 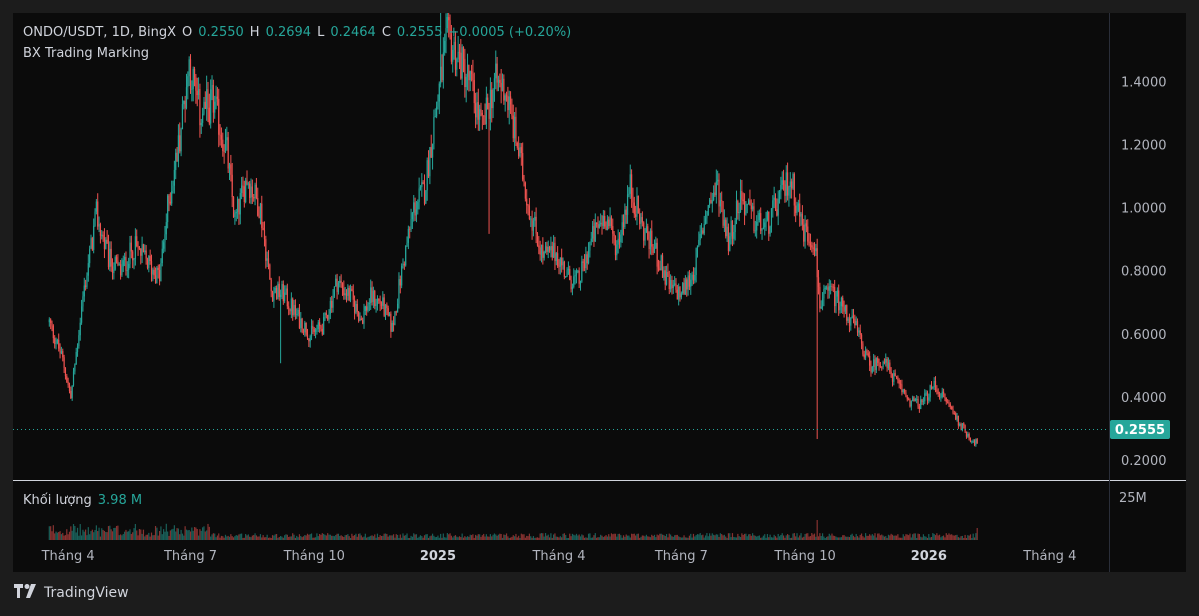 I want to click on symbol-title: ONDO/USDT, 1D, BingX, so click(x=99, y=32).